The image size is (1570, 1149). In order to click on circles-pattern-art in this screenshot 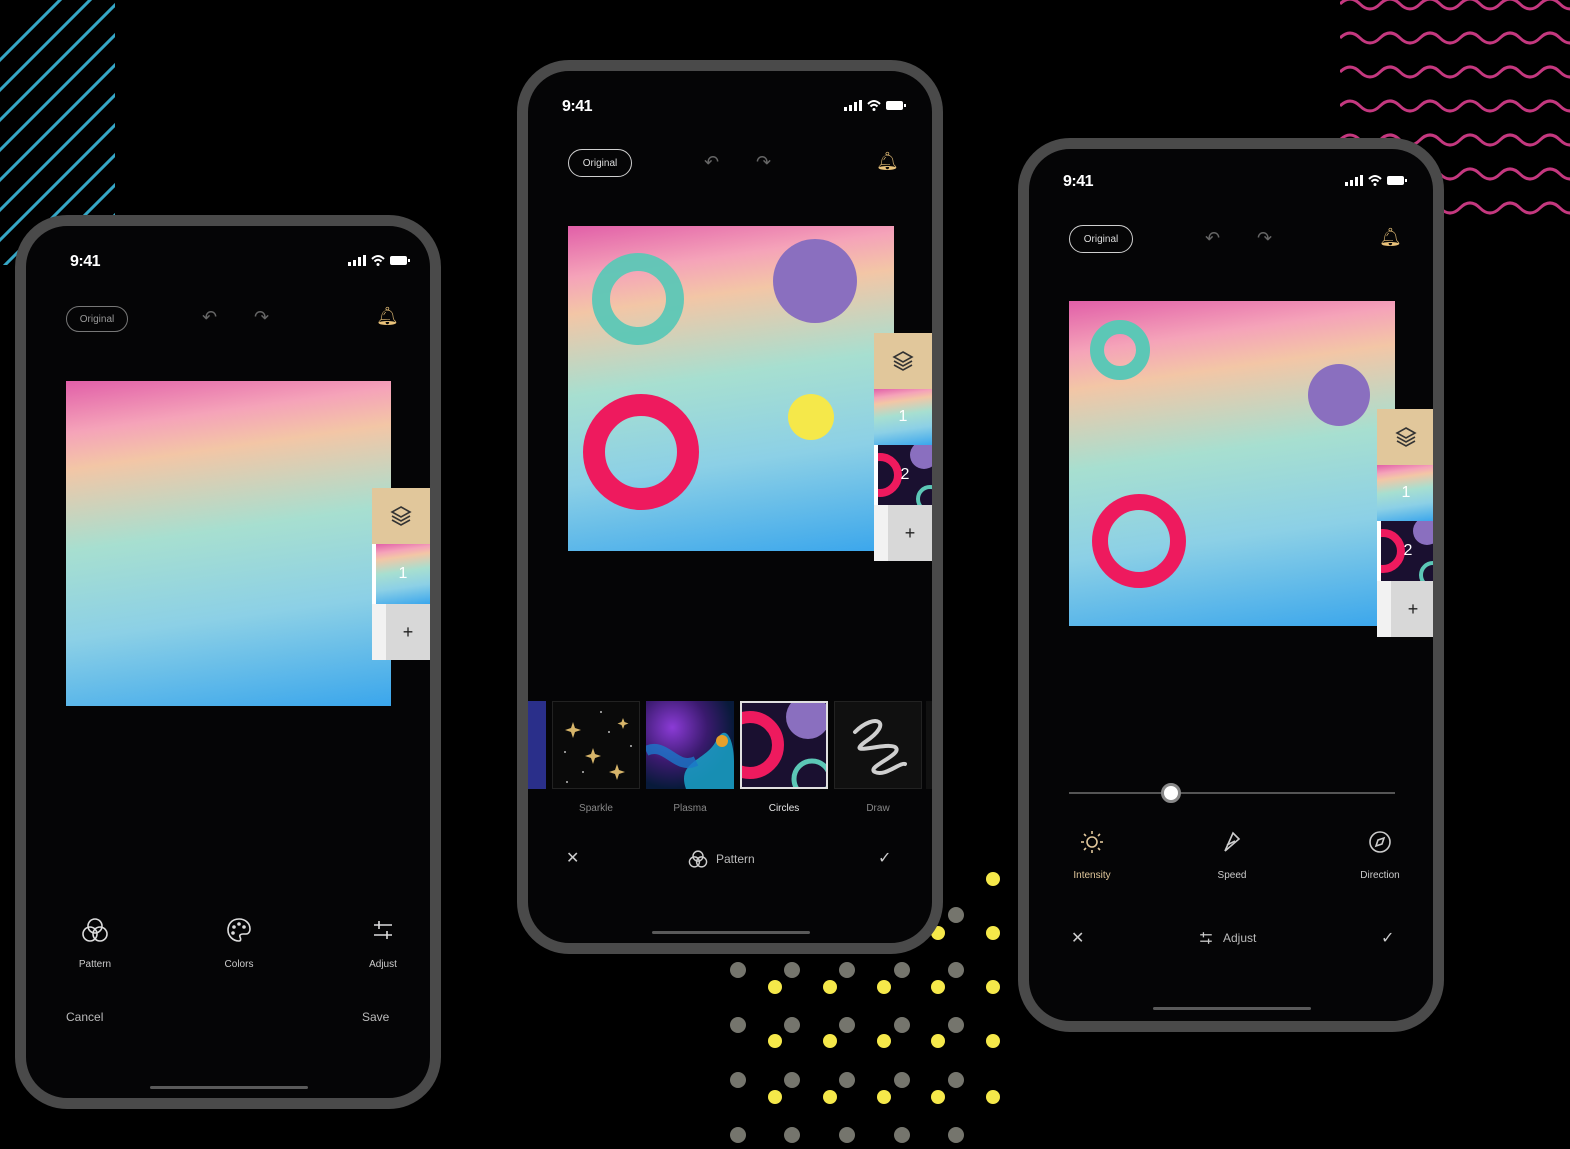, I will do `click(784, 745)`.